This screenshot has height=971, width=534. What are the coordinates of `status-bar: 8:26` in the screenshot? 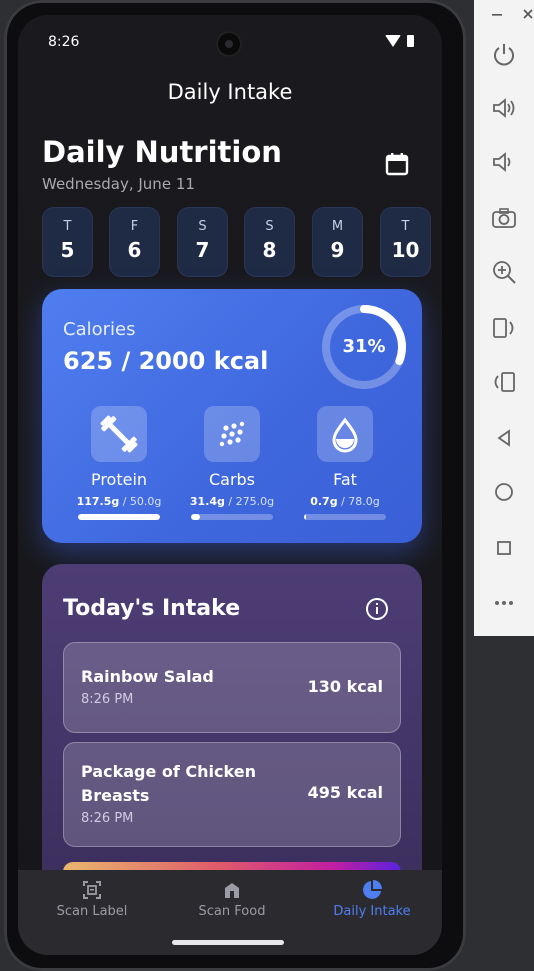 It's located at (230, 40).